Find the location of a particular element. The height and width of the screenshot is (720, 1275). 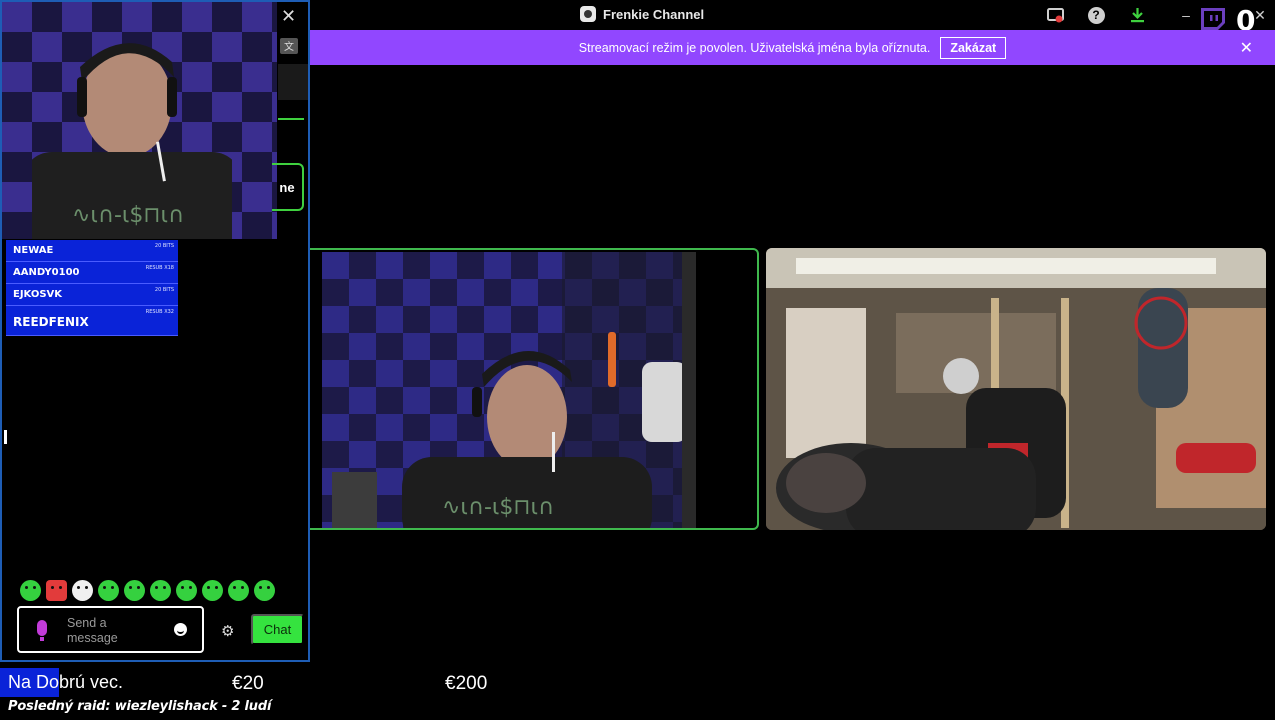

screen-record-icon is located at coordinates (1055, 15).